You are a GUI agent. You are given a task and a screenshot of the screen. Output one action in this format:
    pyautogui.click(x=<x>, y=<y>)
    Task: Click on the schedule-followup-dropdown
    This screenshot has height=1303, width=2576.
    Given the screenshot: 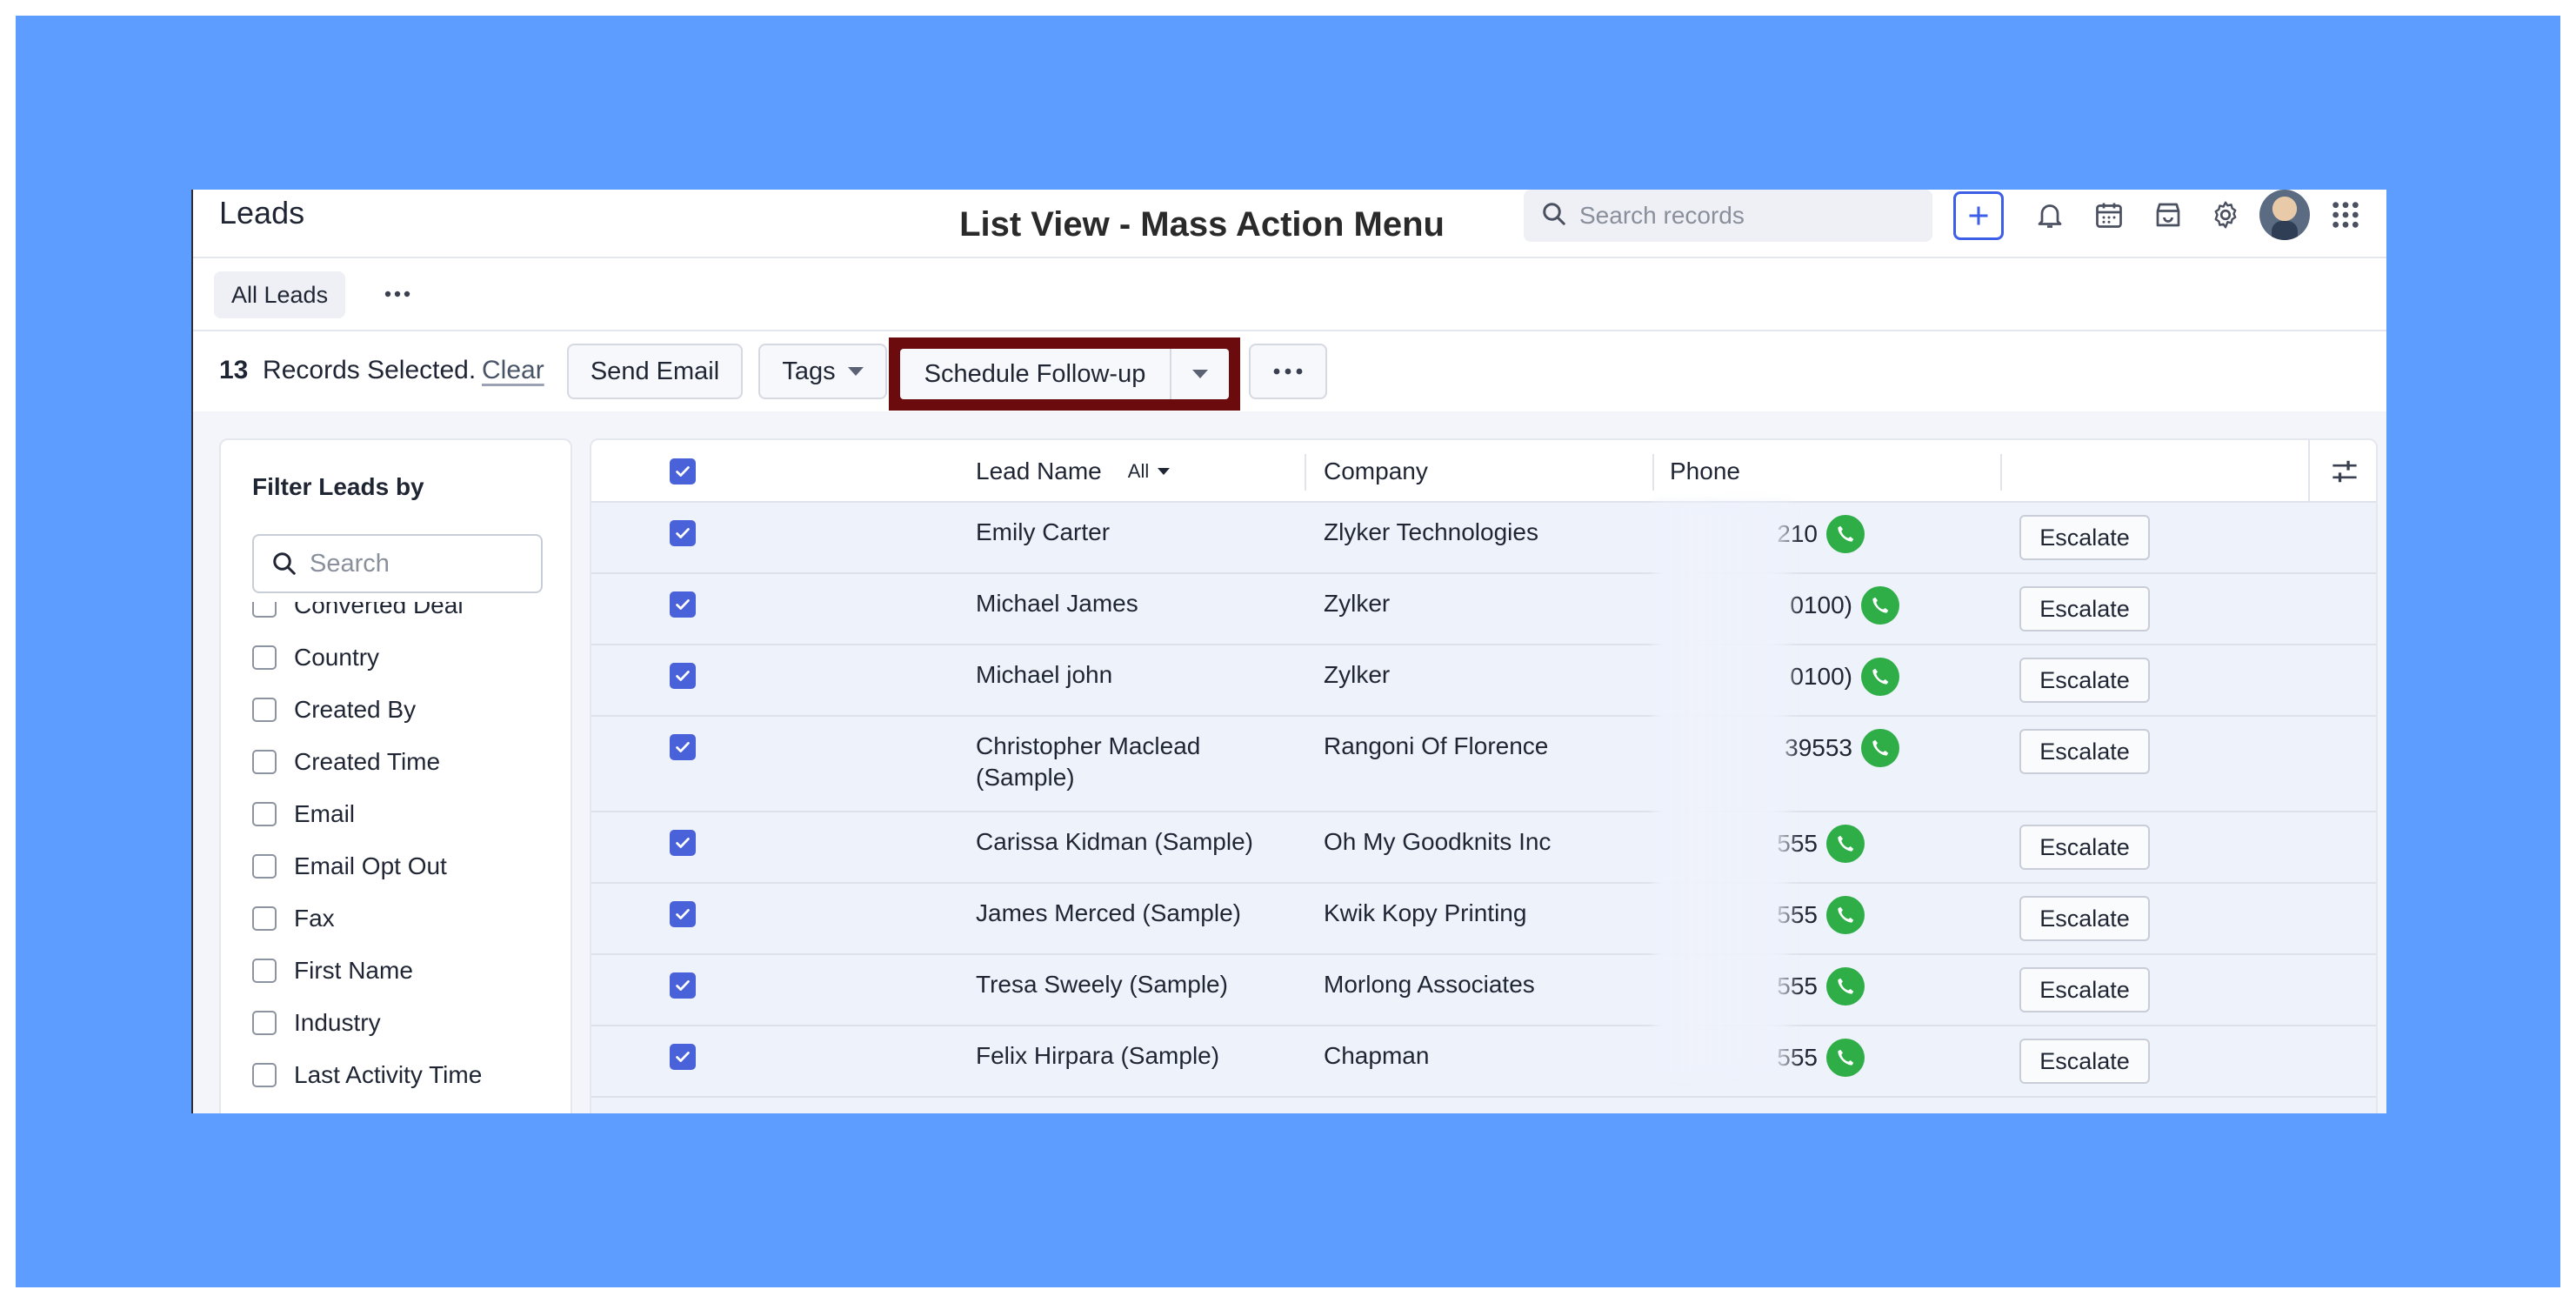 What is the action you would take?
    pyautogui.click(x=1200, y=374)
    